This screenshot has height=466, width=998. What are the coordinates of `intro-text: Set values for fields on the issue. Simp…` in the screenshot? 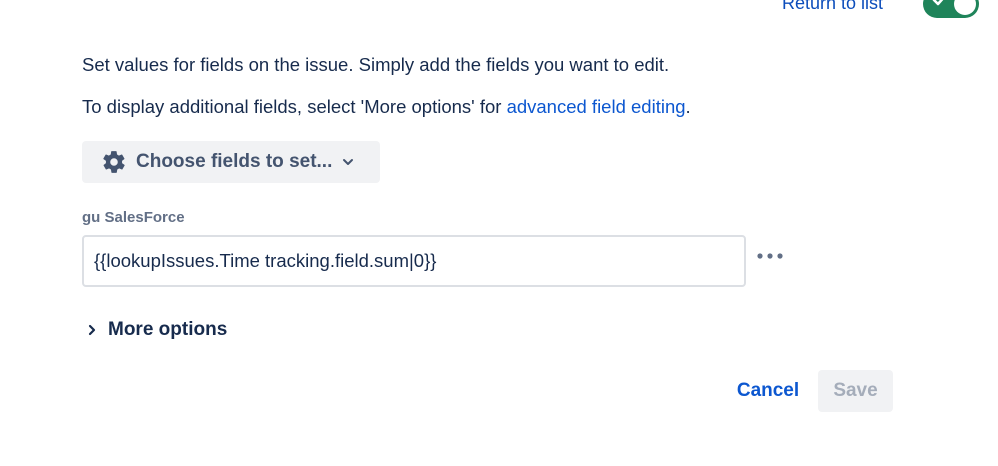 It's located at (376, 64).